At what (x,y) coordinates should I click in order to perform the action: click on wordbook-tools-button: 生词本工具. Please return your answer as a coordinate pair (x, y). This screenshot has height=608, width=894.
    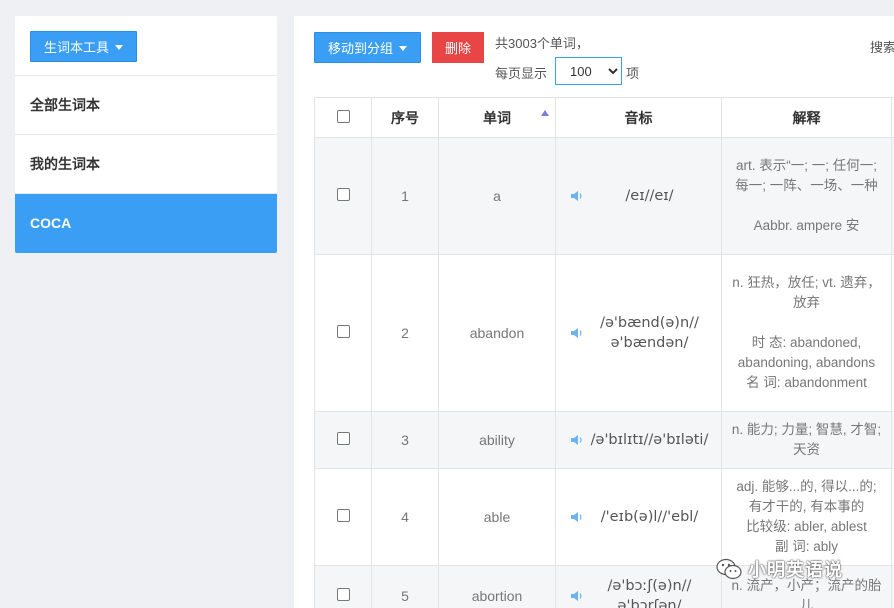
    Looking at the image, I should click on (84, 46).